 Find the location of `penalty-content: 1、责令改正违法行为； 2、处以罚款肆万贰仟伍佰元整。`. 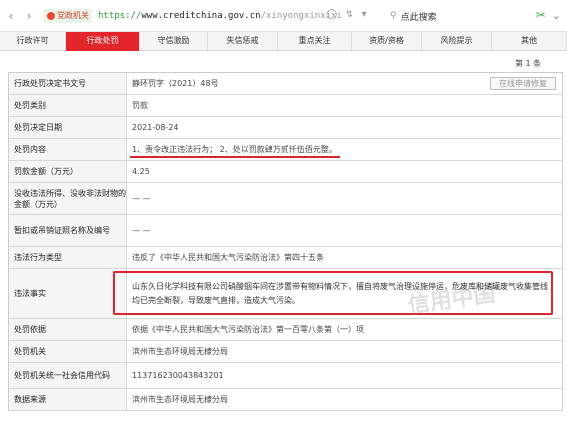

penalty-content: 1、责令改正违法行为； 2、处以罚款肆万贰仟伍佰元整。 is located at coordinates (234, 149).